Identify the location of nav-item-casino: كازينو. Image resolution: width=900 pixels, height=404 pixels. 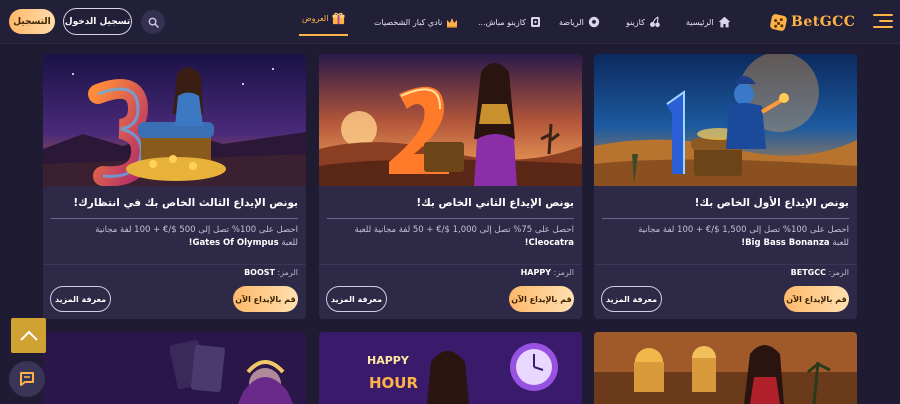
(643, 22).